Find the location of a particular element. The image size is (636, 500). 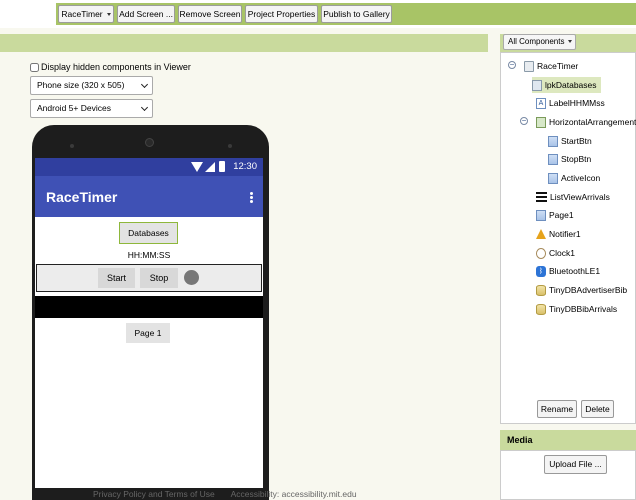

phone-size-select: Phone size (320 x 505) is located at coordinates (91, 85).